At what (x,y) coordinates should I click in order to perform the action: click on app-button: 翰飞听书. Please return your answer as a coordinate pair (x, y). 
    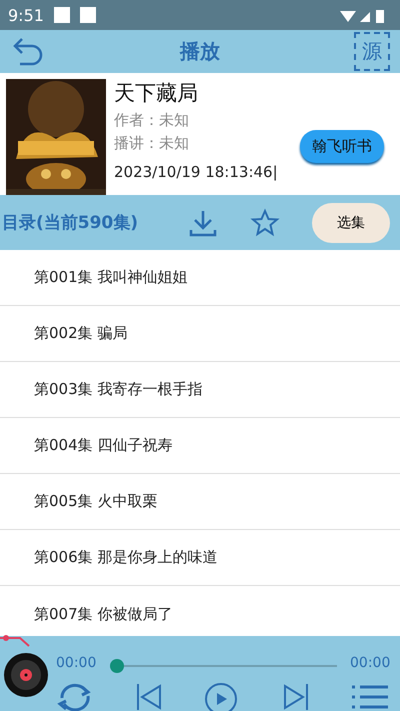
    Looking at the image, I should click on (342, 146).